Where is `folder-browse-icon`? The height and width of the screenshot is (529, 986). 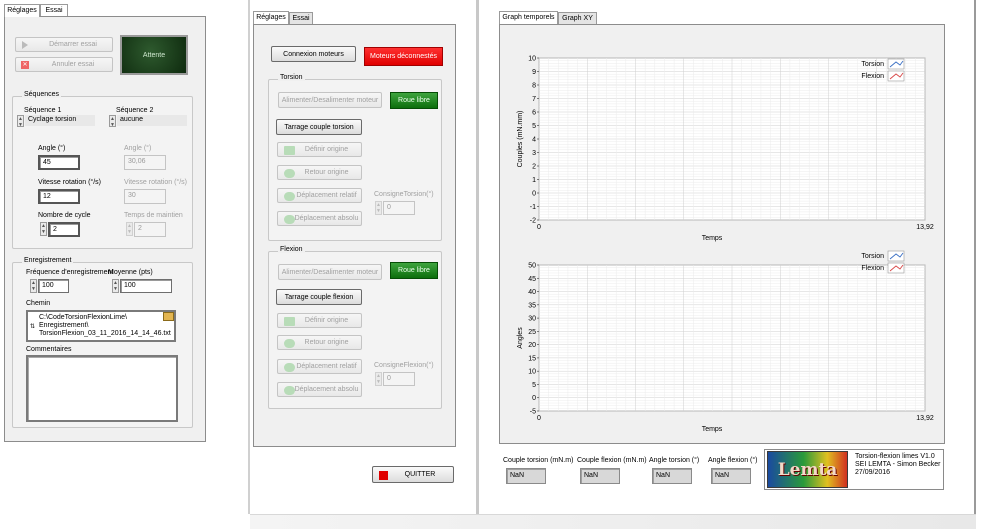
folder-browse-icon is located at coordinates (168, 316).